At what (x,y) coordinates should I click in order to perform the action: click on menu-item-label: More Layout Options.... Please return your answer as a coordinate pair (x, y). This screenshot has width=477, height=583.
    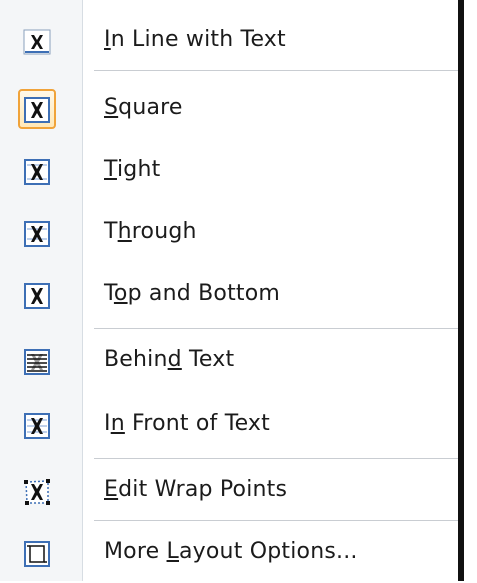
    Looking at the image, I should click on (231, 551).